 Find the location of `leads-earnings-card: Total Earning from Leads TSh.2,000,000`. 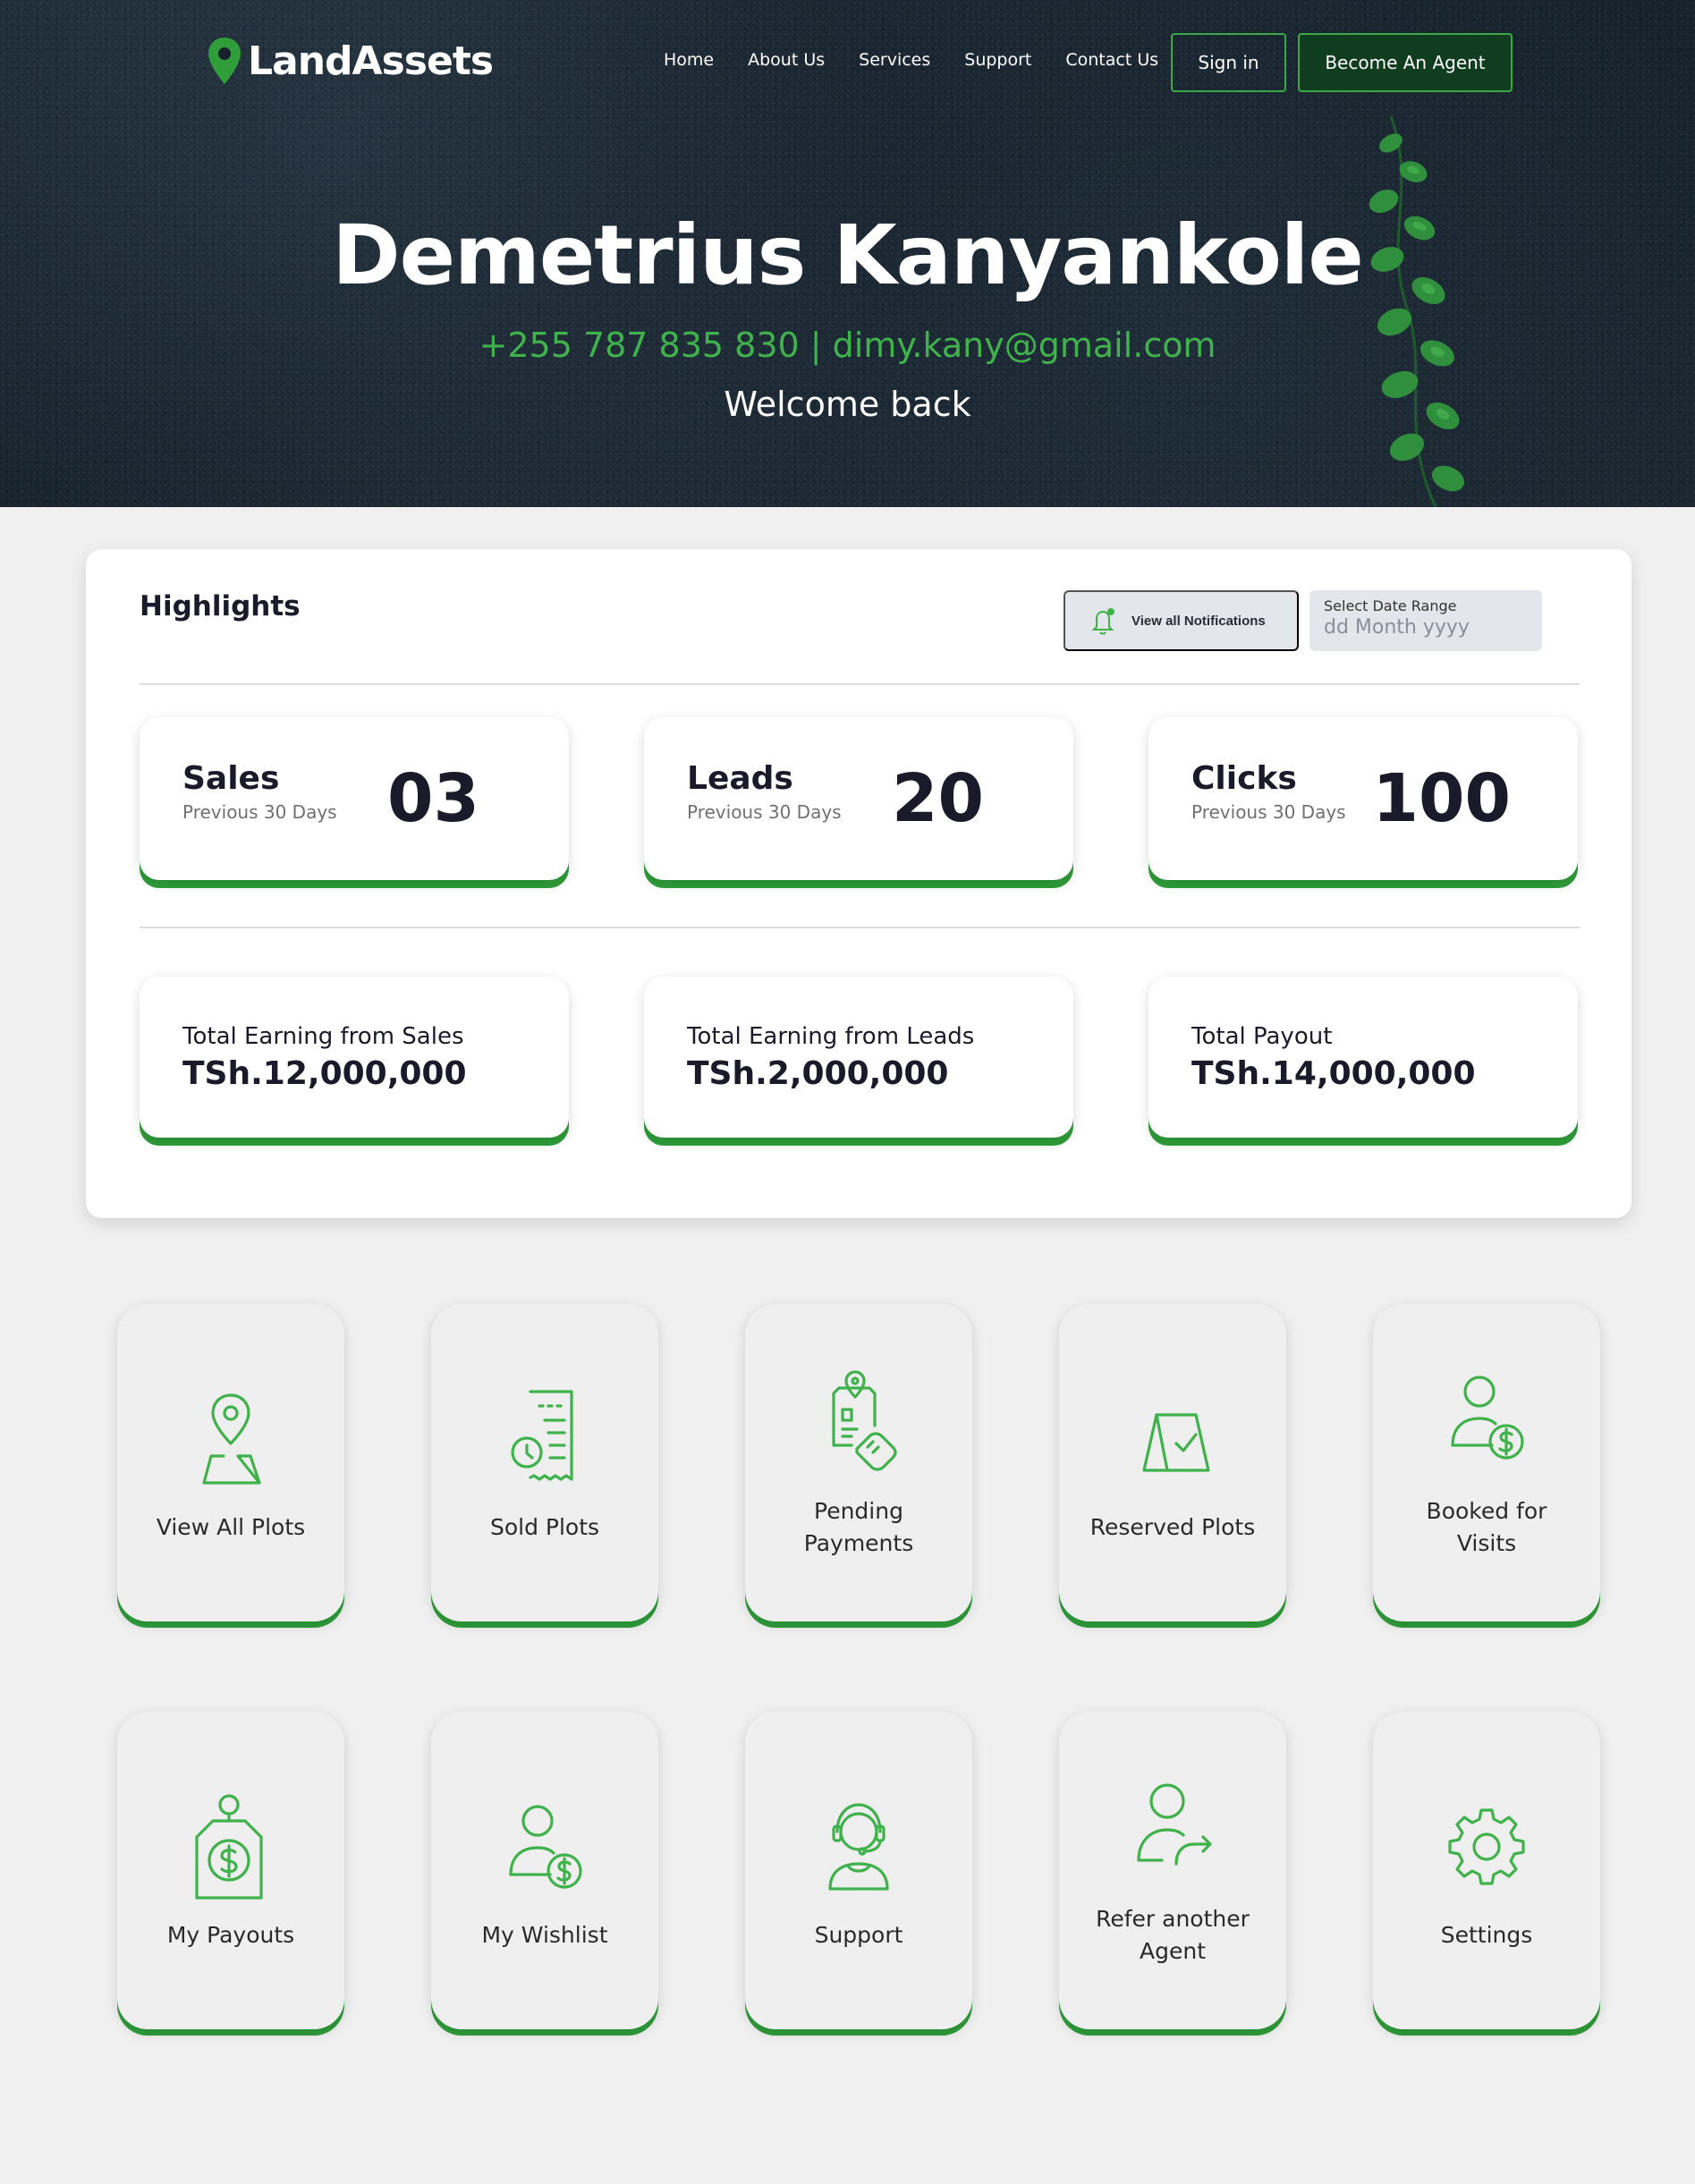

leads-earnings-card: Total Earning from Leads TSh.2,000,000 is located at coordinates (859, 1057).